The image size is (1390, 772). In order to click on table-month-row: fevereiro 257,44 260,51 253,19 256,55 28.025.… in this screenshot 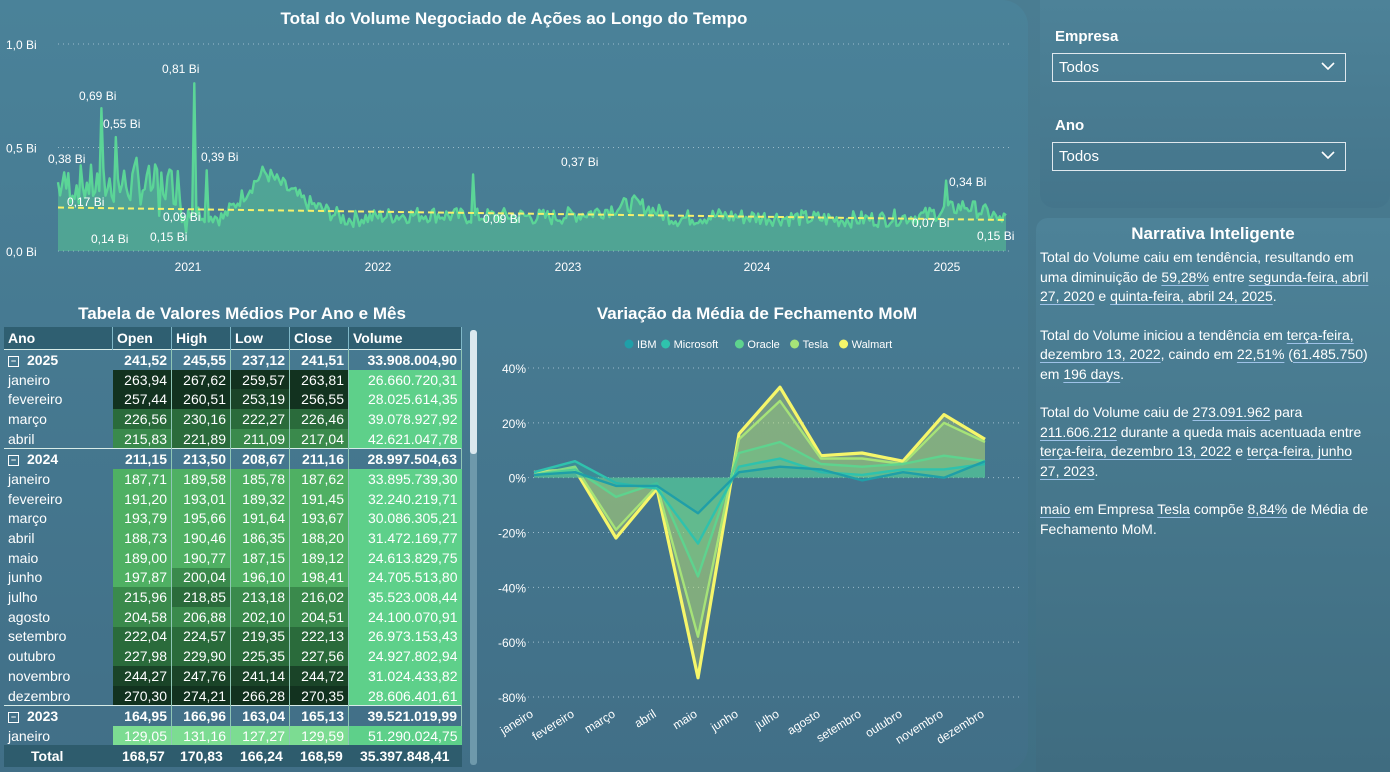, I will do `click(233, 399)`.